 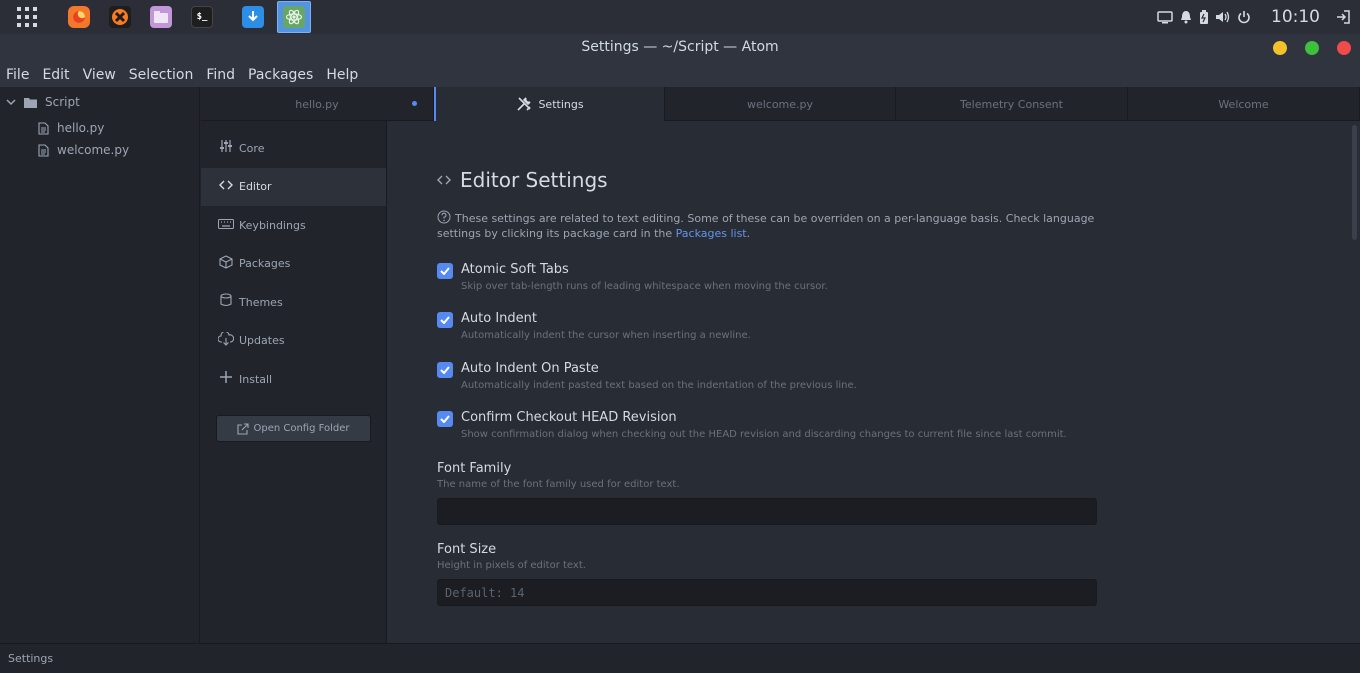 What do you see at coordinates (99, 150) in the screenshot?
I see `tree-file-welcome: welcome.py` at bounding box center [99, 150].